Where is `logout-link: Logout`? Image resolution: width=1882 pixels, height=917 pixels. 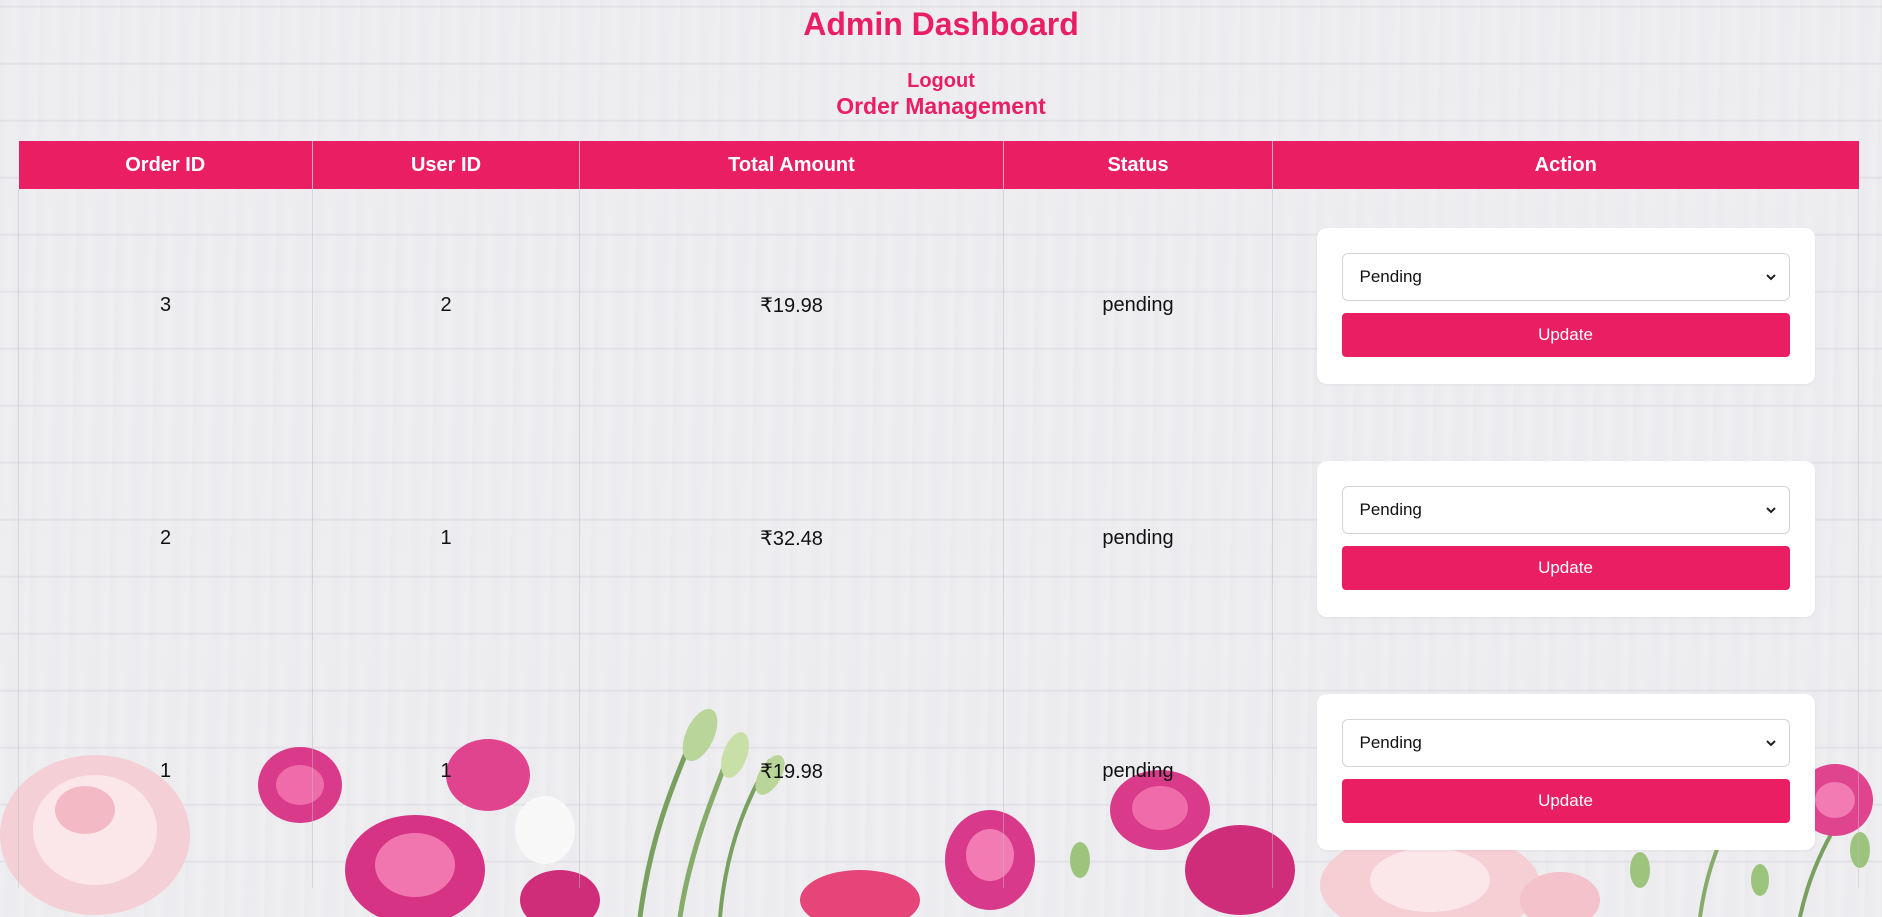 logout-link: Logout is located at coordinates (941, 81).